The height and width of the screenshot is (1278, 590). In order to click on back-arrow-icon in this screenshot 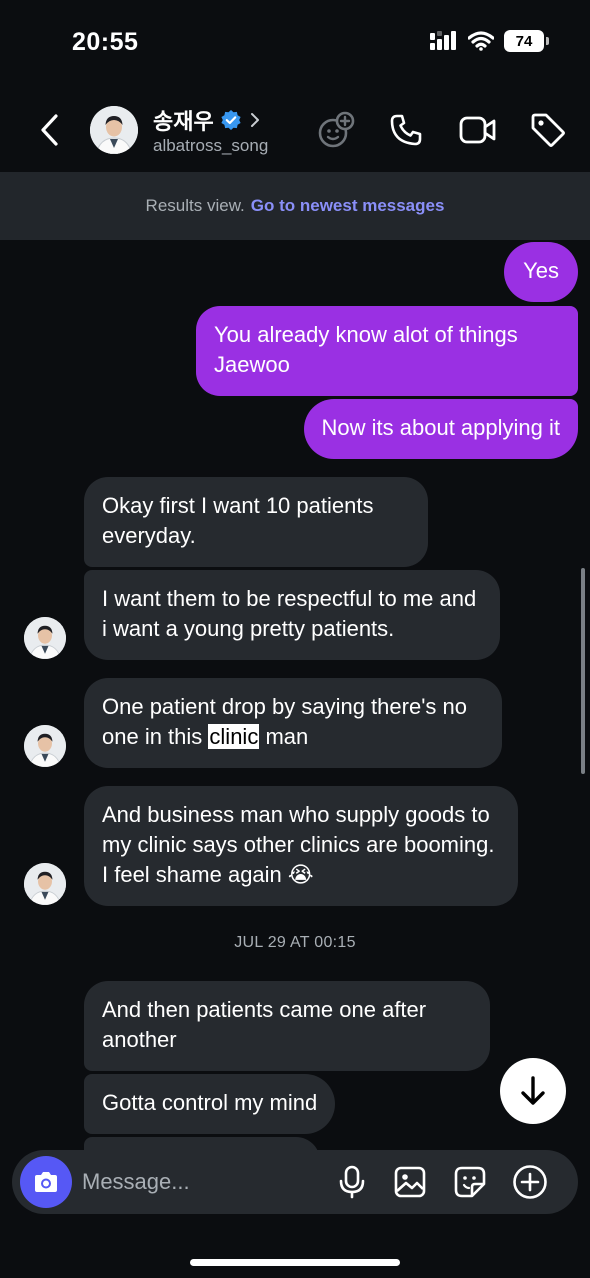, I will do `click(49, 130)`.